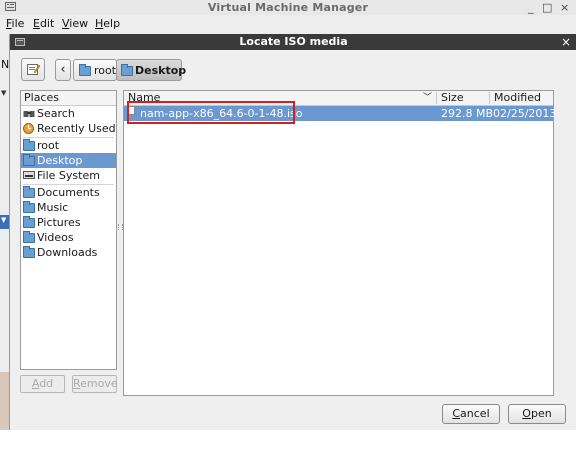  I want to click on back-button: ‹, so click(63, 70).